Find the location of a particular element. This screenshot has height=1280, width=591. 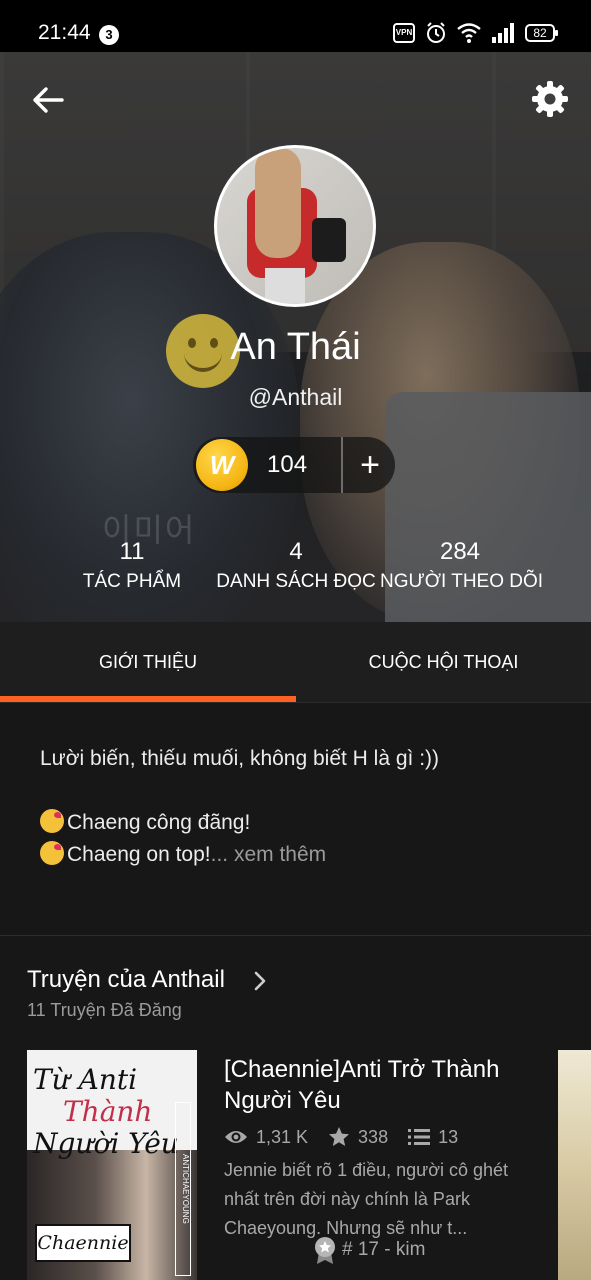

tab-conversations: CUỘC HỘI THOẠI is located at coordinates (443, 662).